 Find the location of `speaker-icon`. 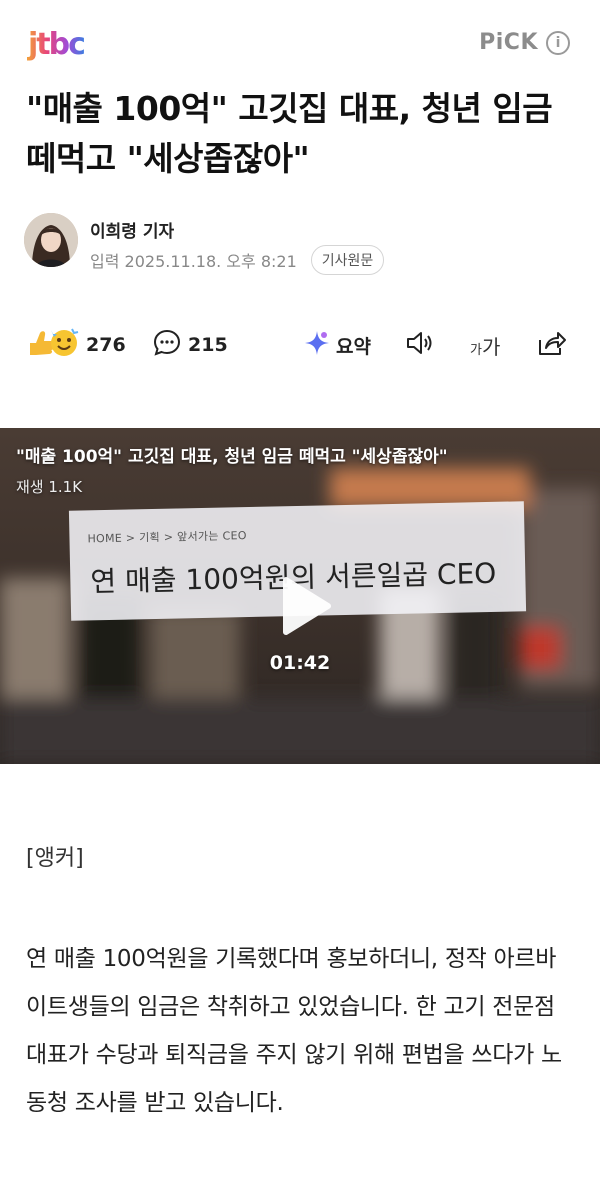

speaker-icon is located at coordinates (420, 345).